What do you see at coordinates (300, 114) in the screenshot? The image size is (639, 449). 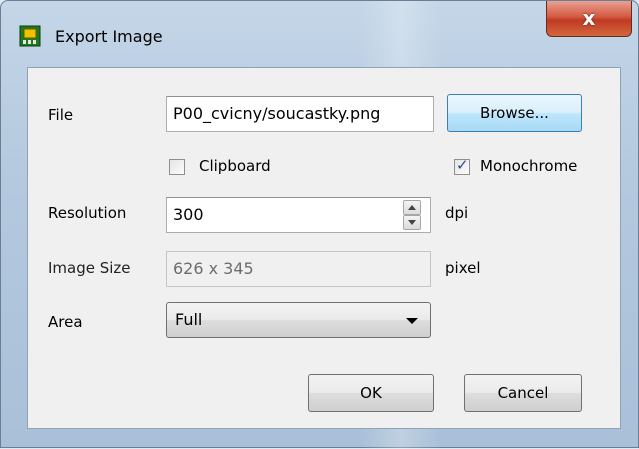 I see `file-path-input: P00_cvicny/soucastky.png` at bounding box center [300, 114].